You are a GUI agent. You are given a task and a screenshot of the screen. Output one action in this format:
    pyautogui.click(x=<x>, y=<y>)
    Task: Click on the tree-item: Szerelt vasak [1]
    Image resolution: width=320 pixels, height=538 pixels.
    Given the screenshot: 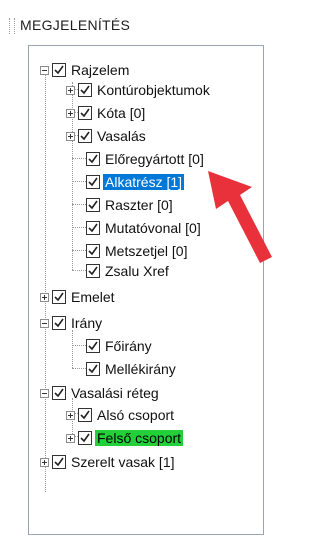 What is the action you would take?
    pyautogui.click(x=108, y=462)
    